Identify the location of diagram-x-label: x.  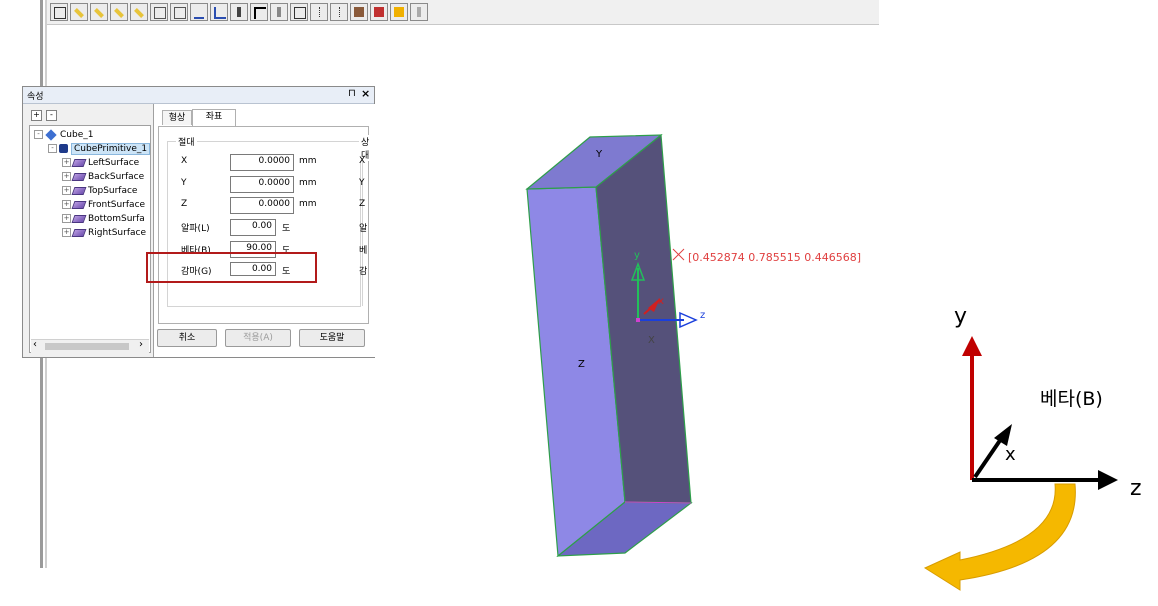
(1010, 454).